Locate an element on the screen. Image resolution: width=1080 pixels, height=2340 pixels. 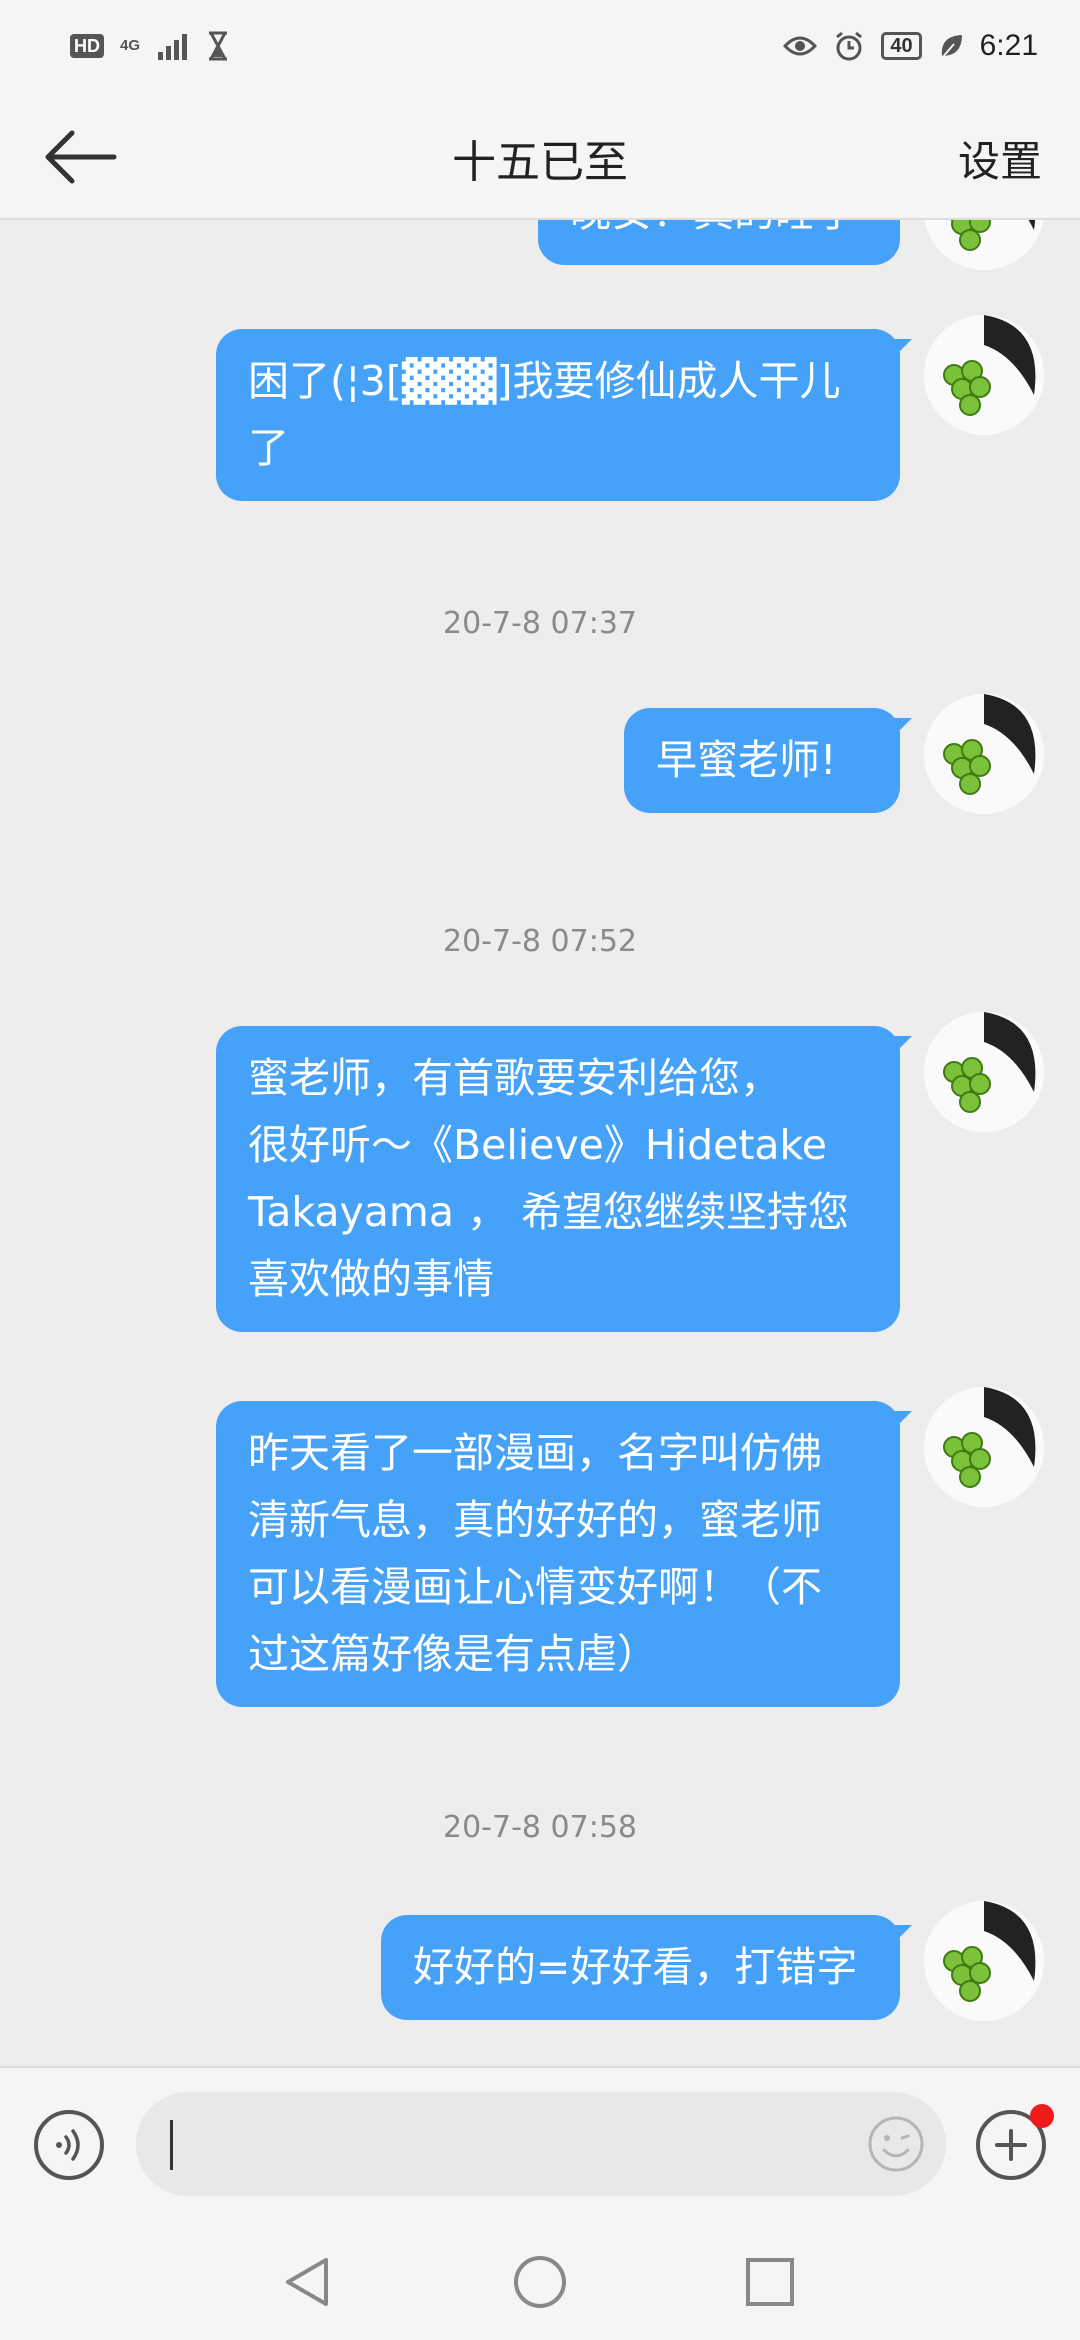
signal-icon is located at coordinates (173, 46).